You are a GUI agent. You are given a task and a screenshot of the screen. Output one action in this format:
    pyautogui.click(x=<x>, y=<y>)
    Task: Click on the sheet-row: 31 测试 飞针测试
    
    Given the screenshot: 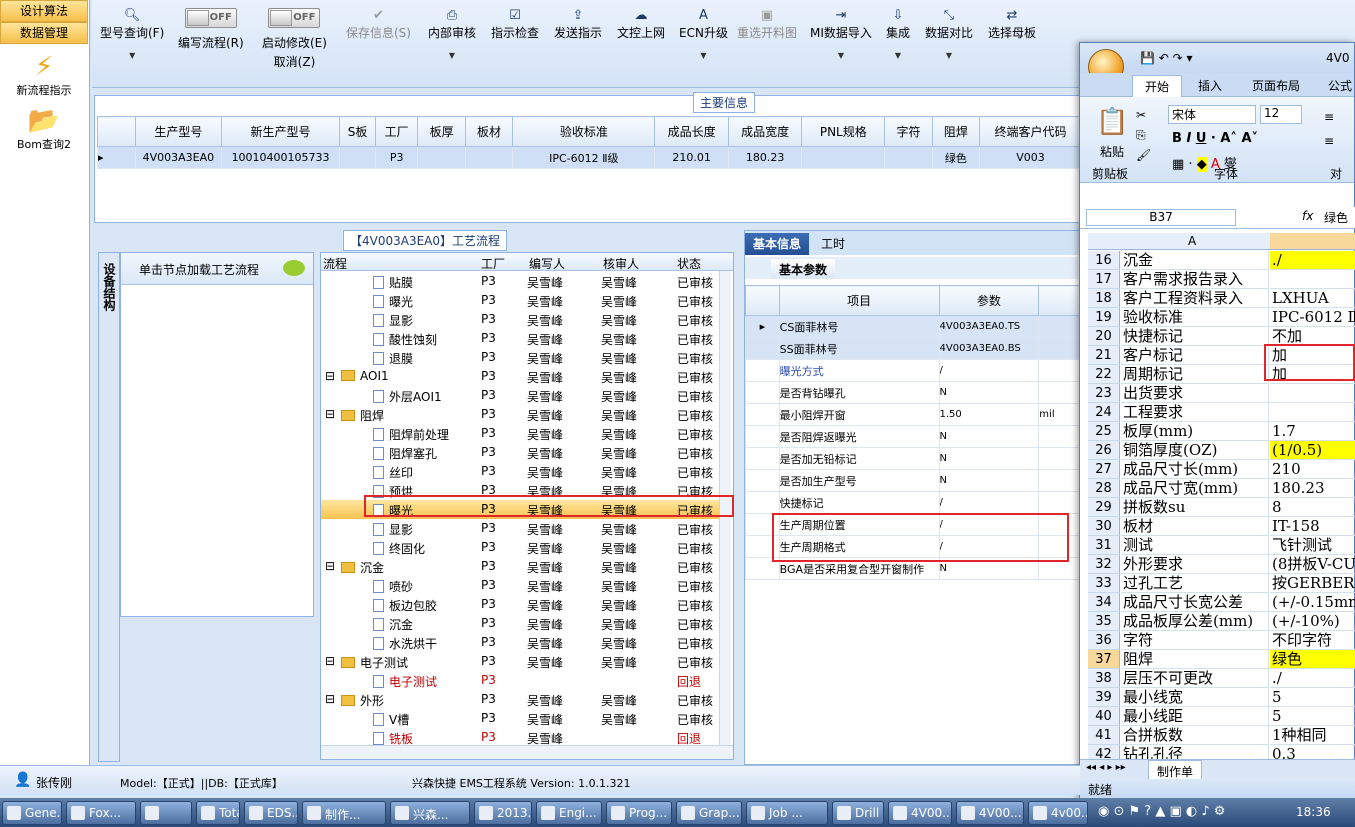 What is the action you would take?
    pyautogui.click(x=1221, y=545)
    